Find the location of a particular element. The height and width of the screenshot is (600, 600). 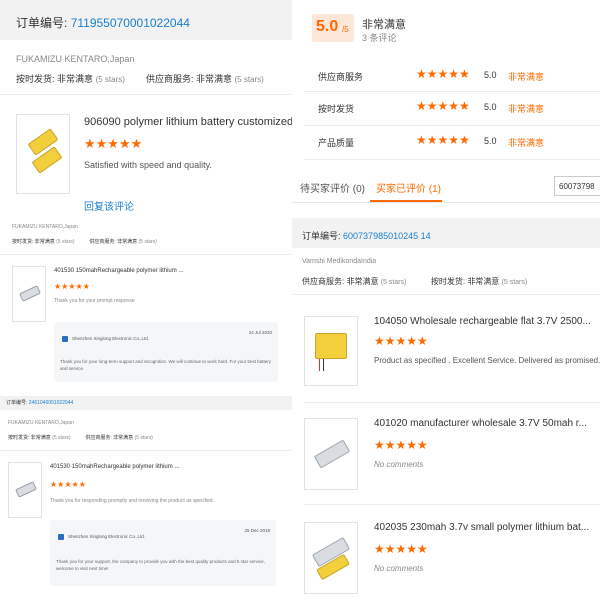

review-comment: Thank you for your prompt response is located at coordinates (94, 301).